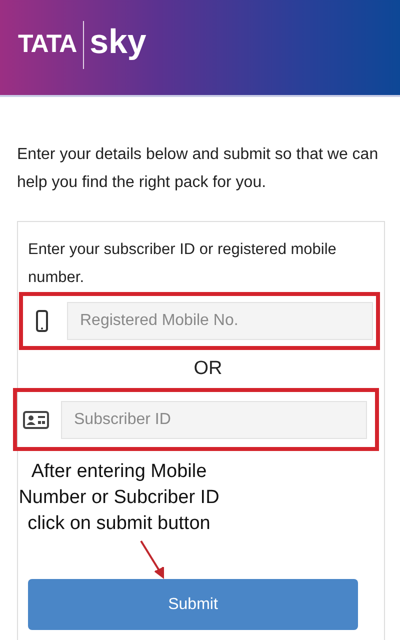  What do you see at coordinates (220, 321) in the screenshot?
I see `input-field: Registered Mobile No.` at bounding box center [220, 321].